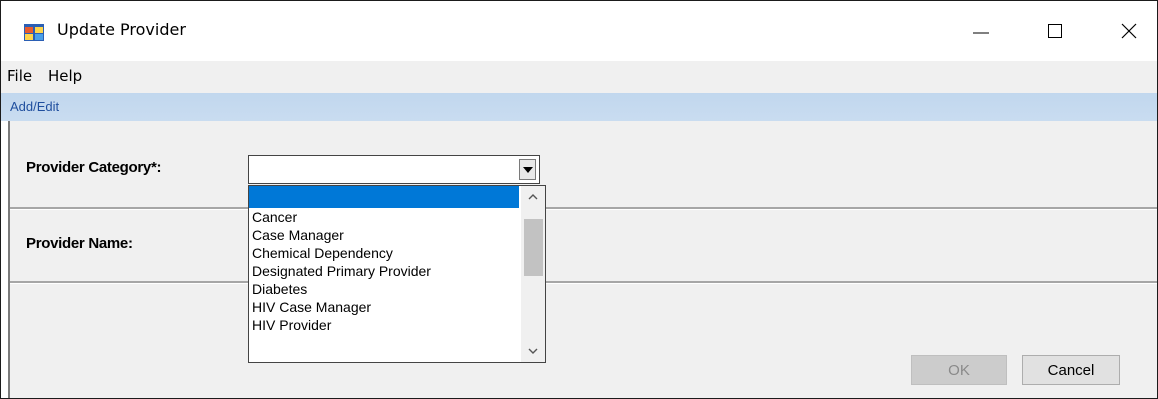 The height and width of the screenshot is (399, 1158). What do you see at coordinates (129, 208) in the screenshot?
I see `divider-top-left` at bounding box center [129, 208].